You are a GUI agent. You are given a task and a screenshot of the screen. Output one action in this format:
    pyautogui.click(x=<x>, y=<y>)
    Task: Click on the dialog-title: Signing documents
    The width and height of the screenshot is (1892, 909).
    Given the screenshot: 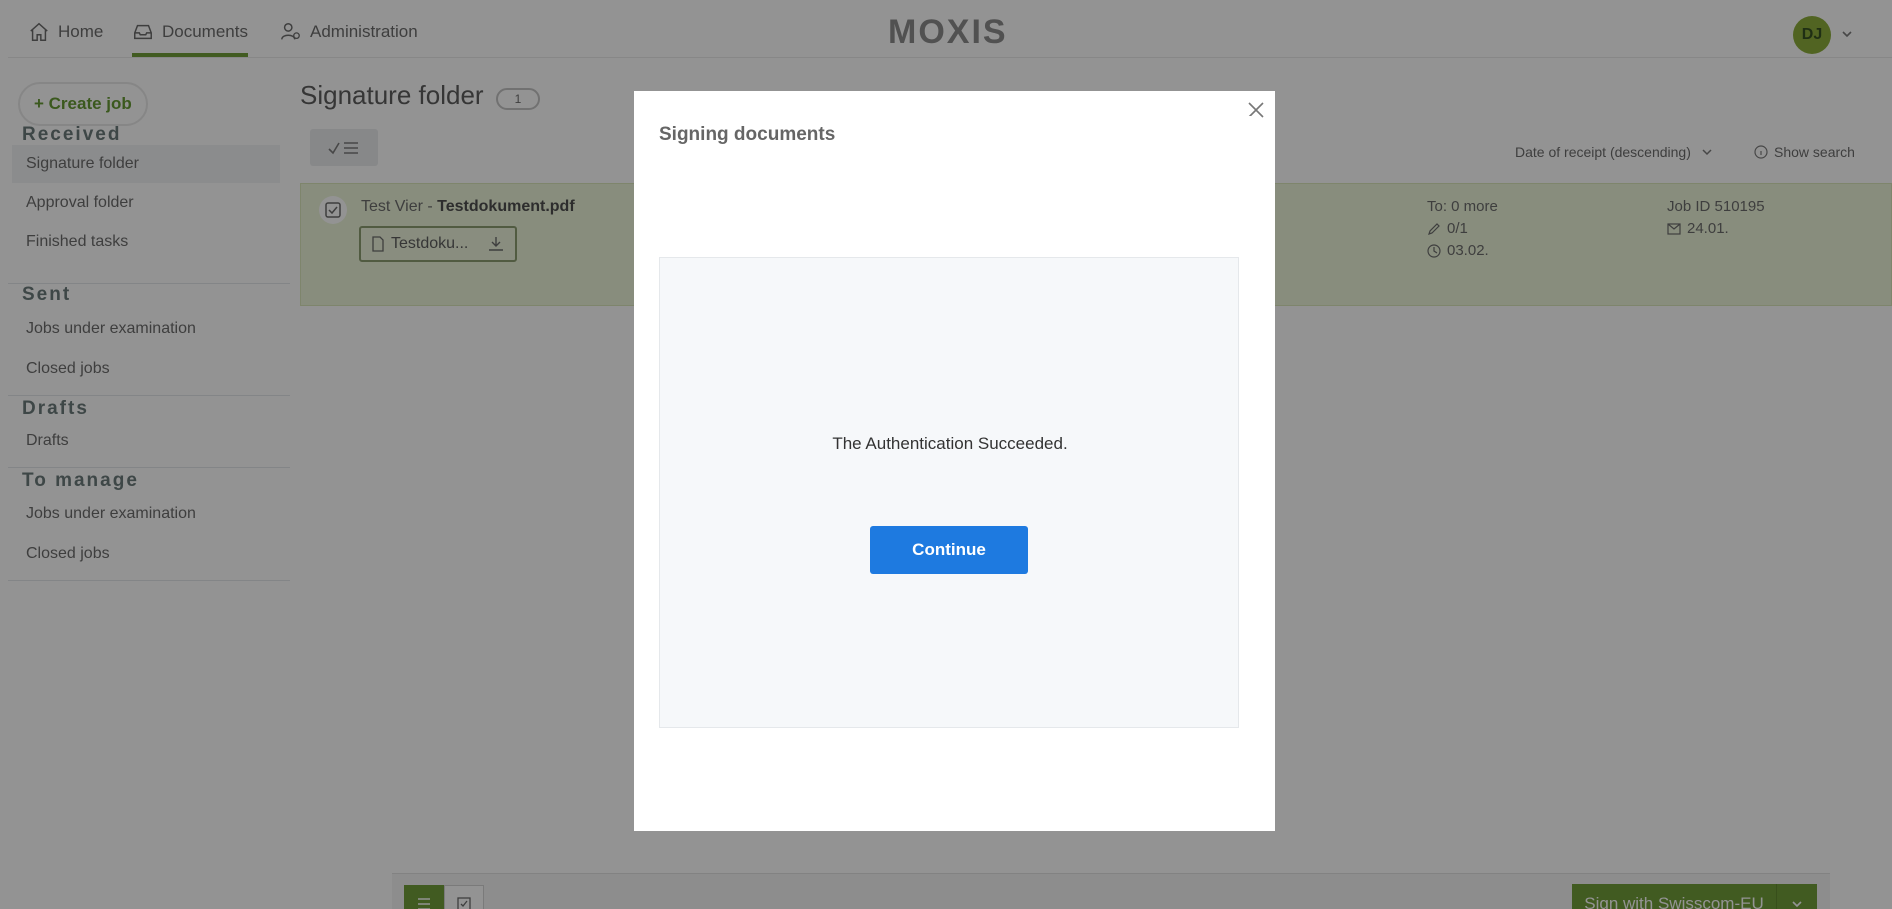 What is the action you would take?
    pyautogui.click(x=747, y=134)
    